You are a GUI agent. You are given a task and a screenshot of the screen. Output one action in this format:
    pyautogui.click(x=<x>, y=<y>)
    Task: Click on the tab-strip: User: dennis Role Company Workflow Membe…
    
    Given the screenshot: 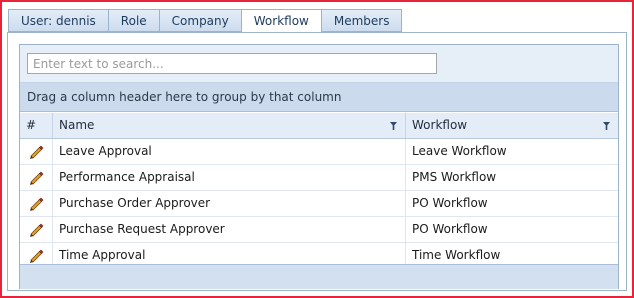 What is the action you would take?
    pyautogui.click(x=205, y=21)
    